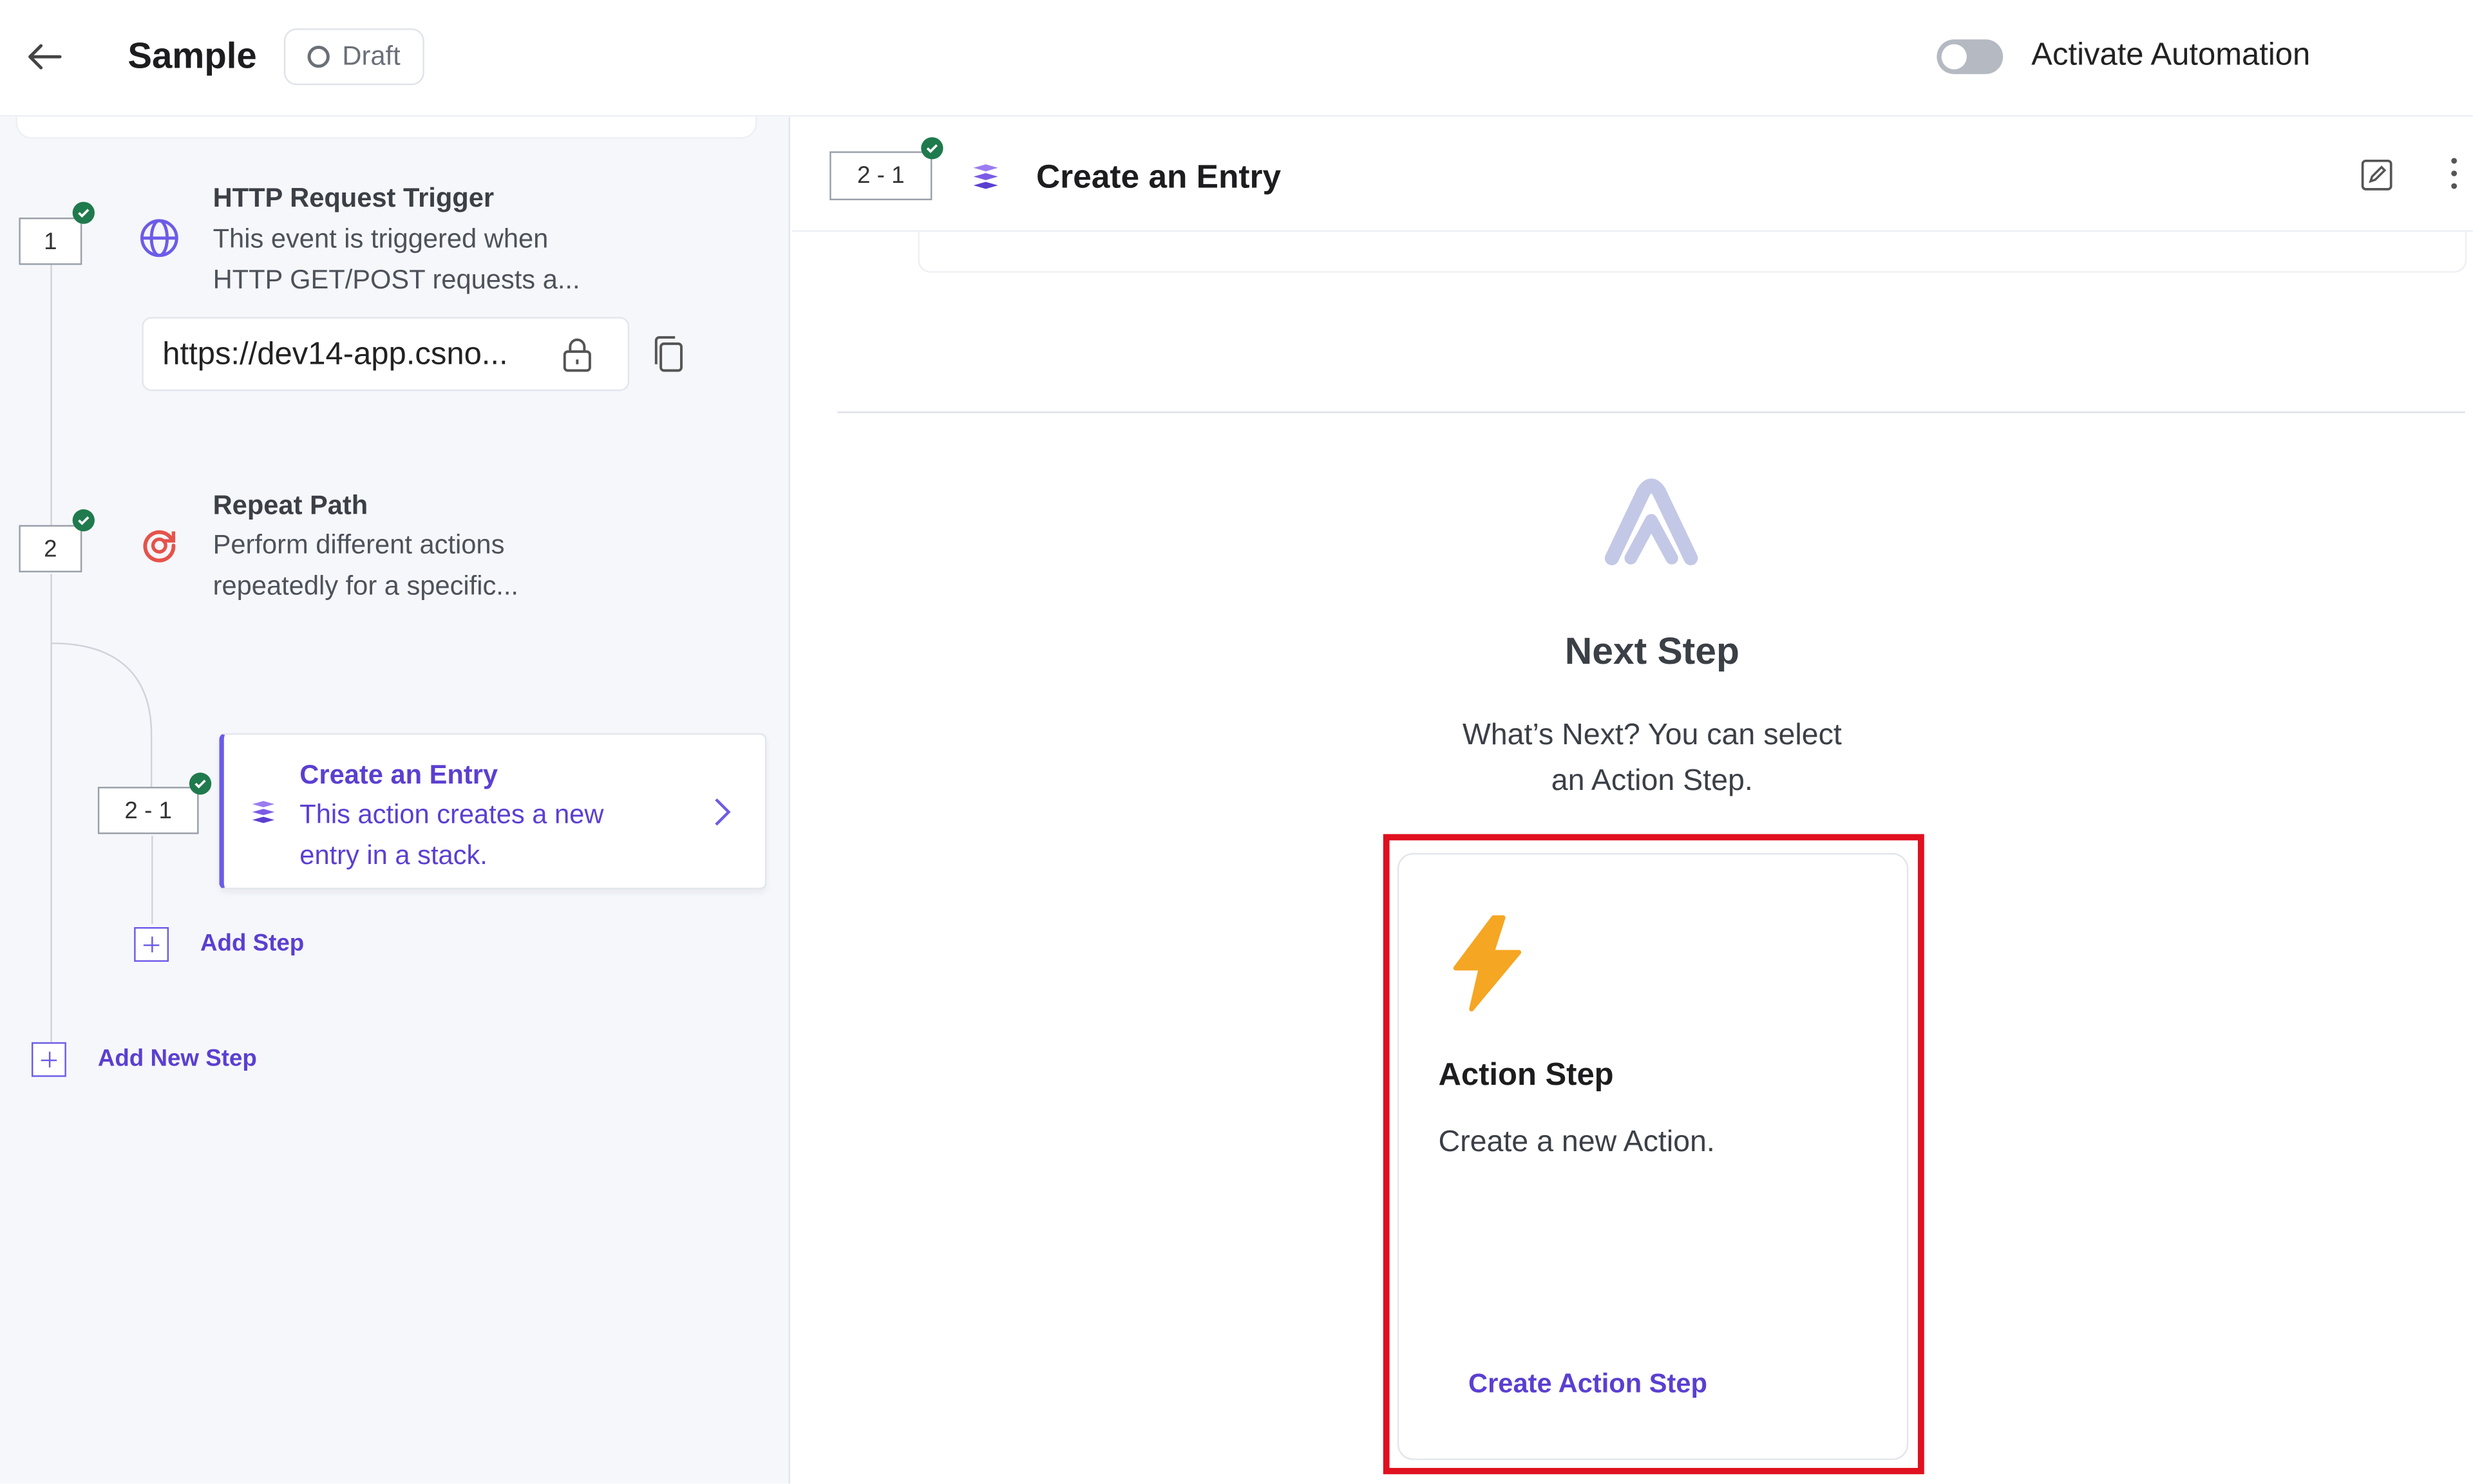 The height and width of the screenshot is (1484, 2473). I want to click on copy-icon, so click(669, 355).